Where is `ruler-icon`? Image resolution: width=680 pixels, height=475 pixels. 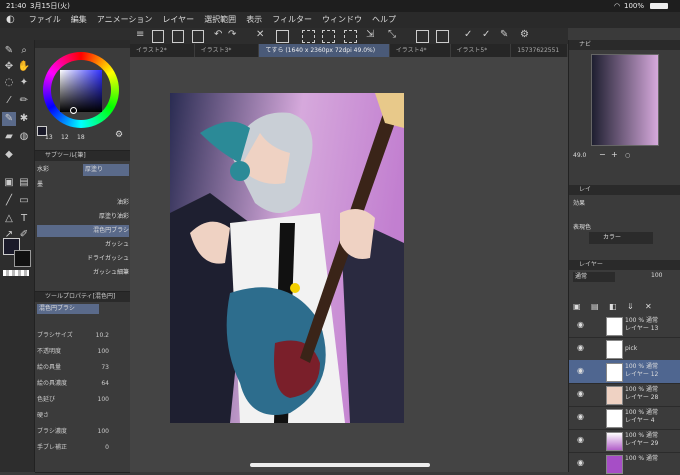 ruler-icon is located at coordinates (422, 36).